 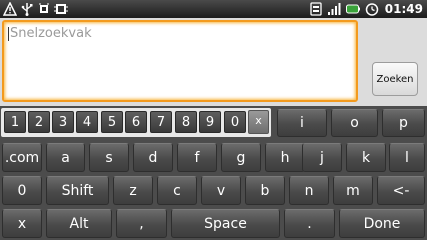 What do you see at coordinates (22, 190) in the screenshot?
I see `key-symbol-toggle: 0` at bounding box center [22, 190].